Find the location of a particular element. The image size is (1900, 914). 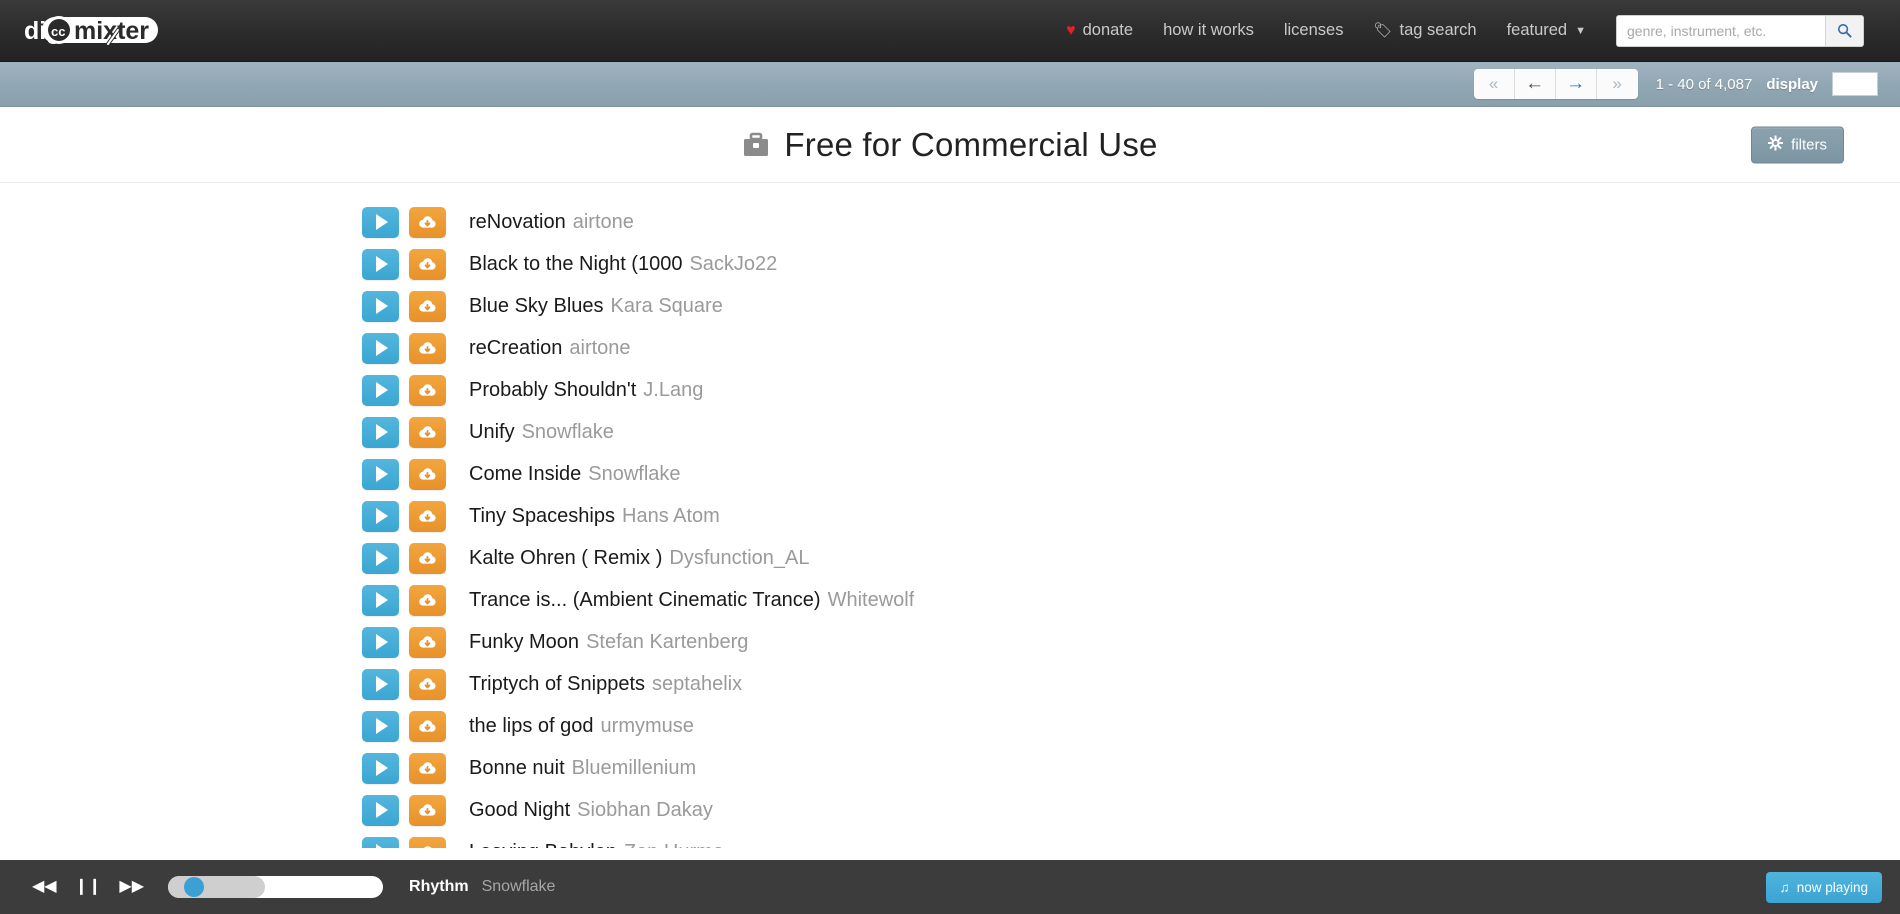

play-icon is located at coordinates (382, 558).